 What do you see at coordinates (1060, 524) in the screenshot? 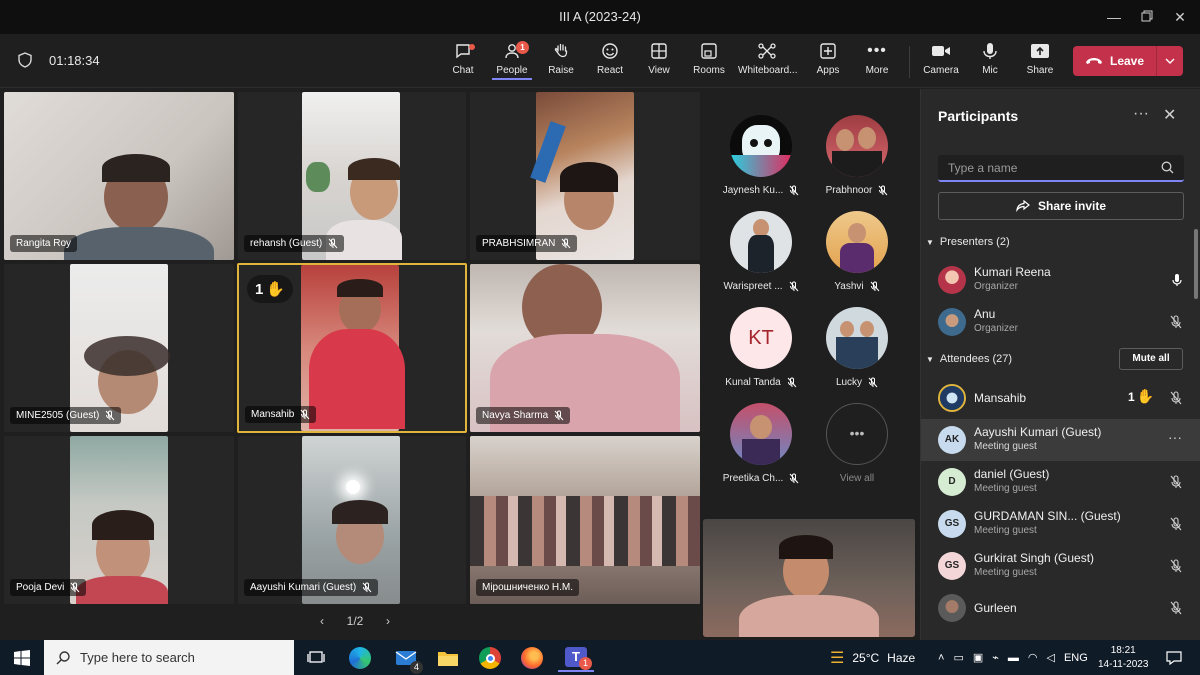
I see `participant-row: GS GURDAMAN SIN... (Guest) Meeting guest` at bounding box center [1060, 524].